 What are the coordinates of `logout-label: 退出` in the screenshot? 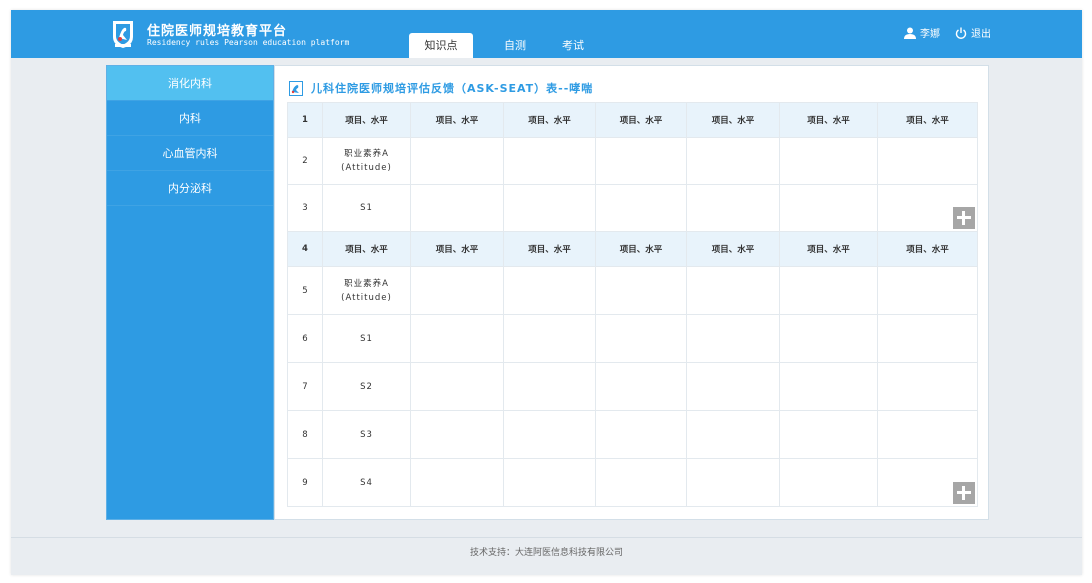 It's located at (981, 34).